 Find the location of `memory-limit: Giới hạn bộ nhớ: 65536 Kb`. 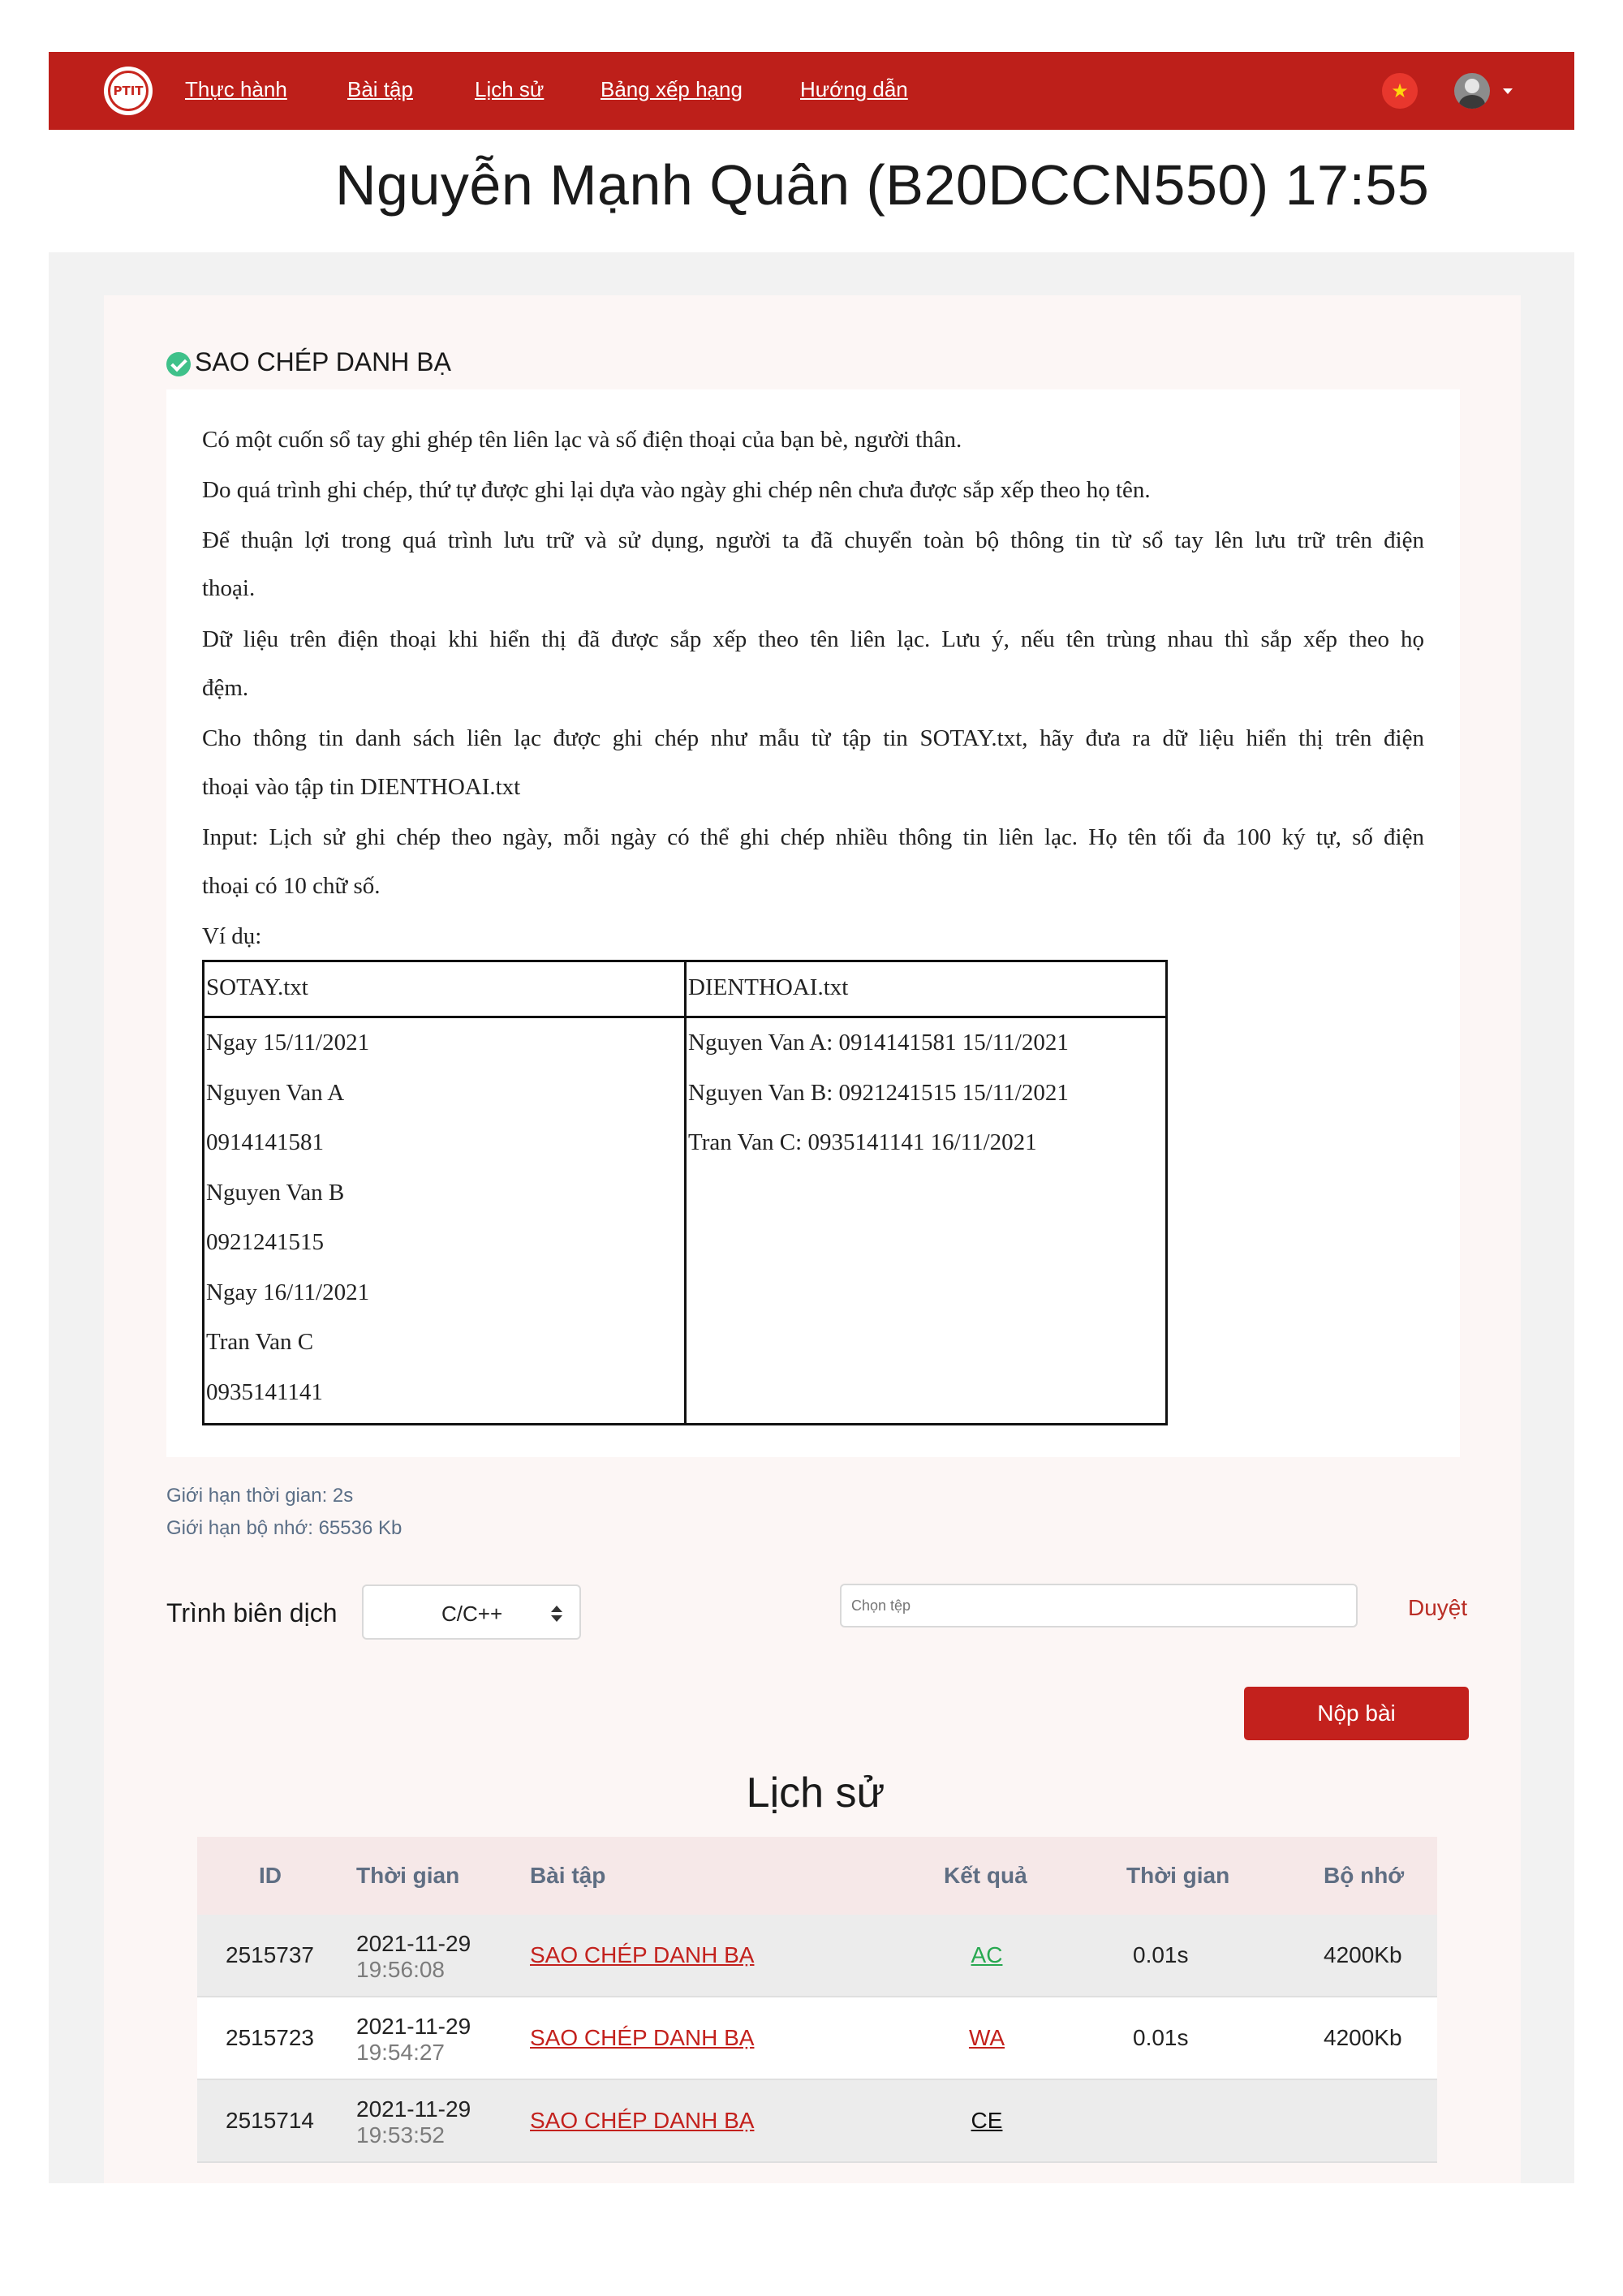

memory-limit: Giới hạn bộ nhớ: 65536 Kb is located at coordinates (284, 1528).